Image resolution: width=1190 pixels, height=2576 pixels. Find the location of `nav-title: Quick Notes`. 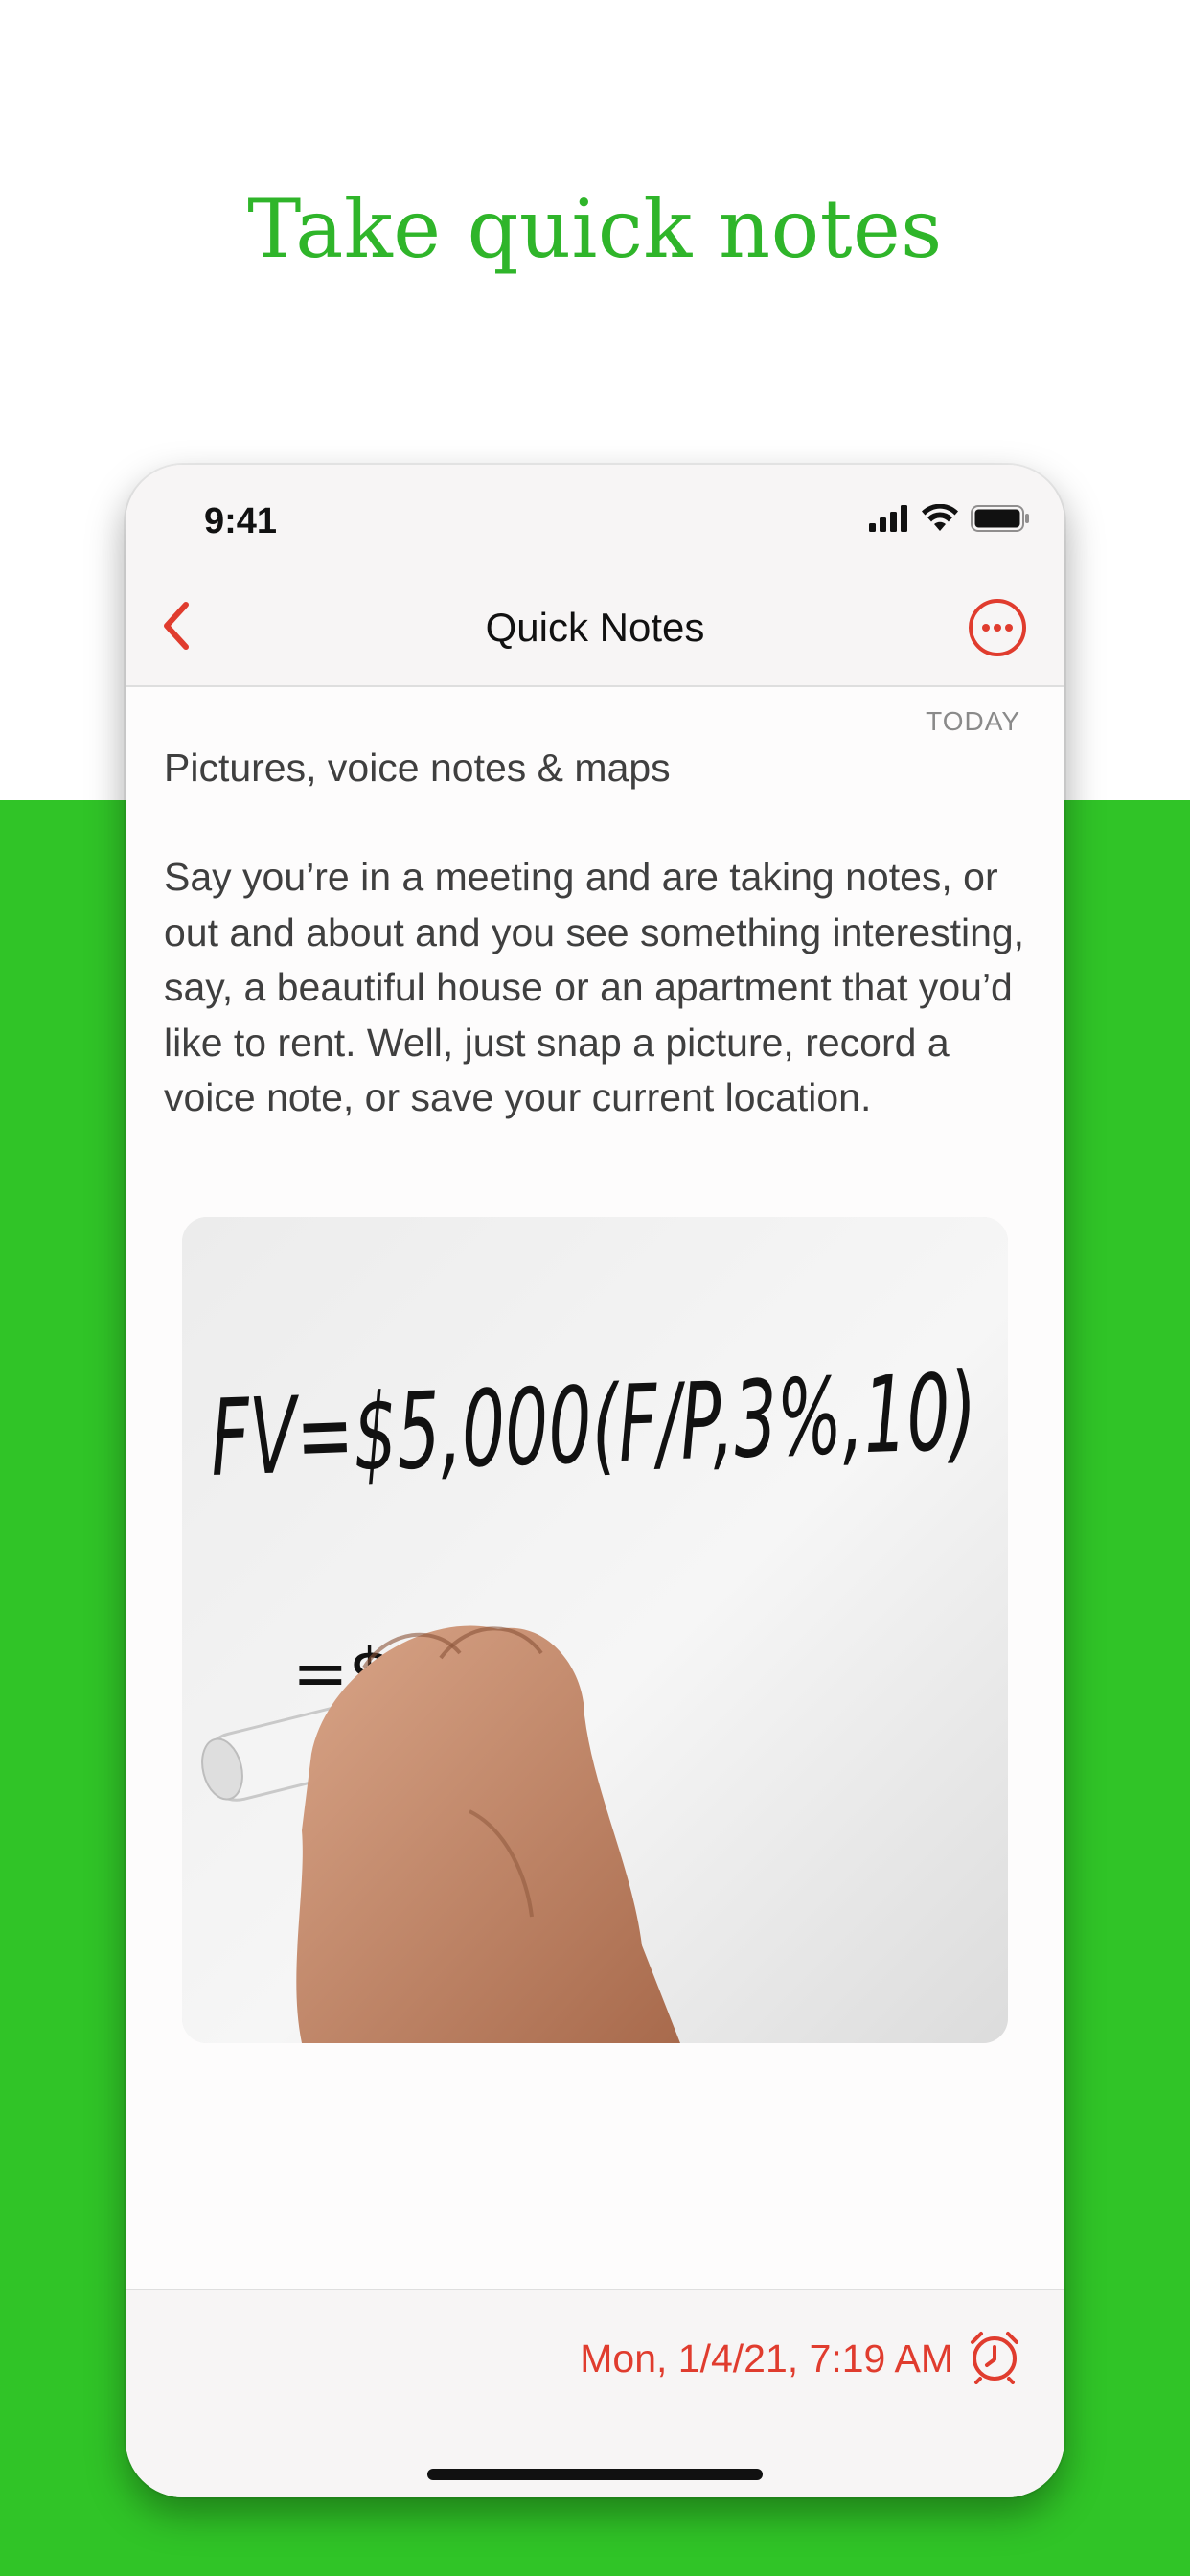

nav-title: Quick Notes is located at coordinates (595, 627).